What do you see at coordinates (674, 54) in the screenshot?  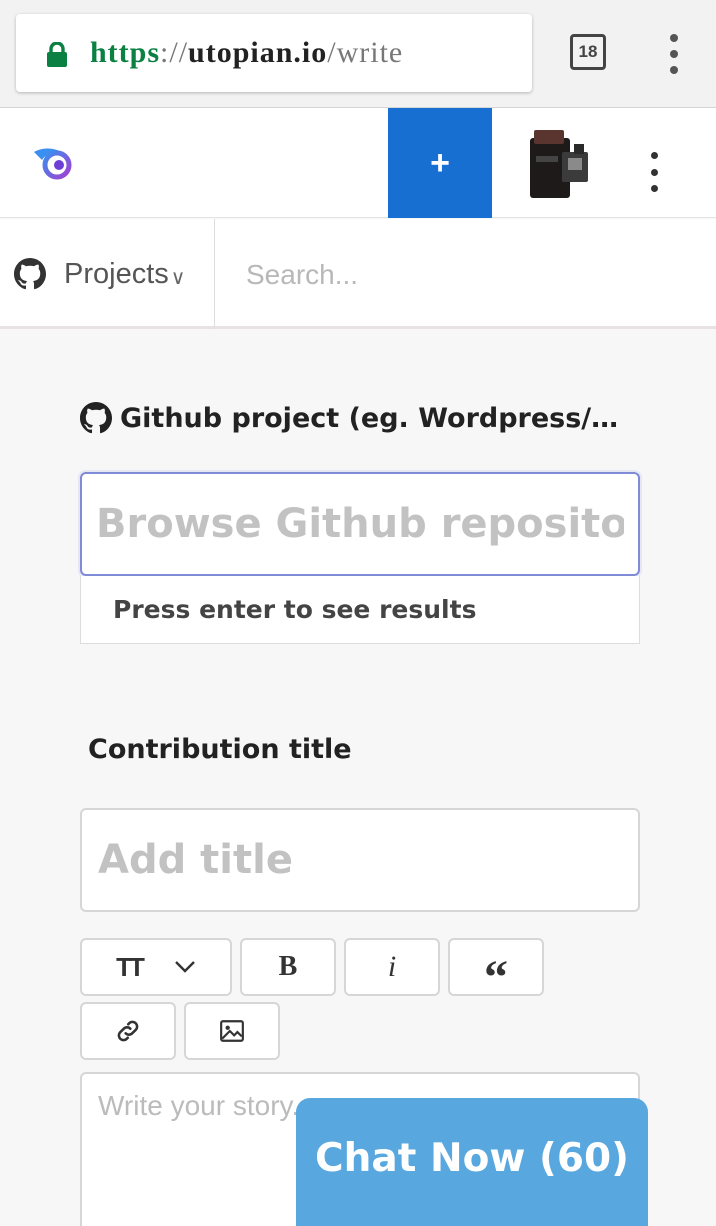 I see `browser-menu-icon` at bounding box center [674, 54].